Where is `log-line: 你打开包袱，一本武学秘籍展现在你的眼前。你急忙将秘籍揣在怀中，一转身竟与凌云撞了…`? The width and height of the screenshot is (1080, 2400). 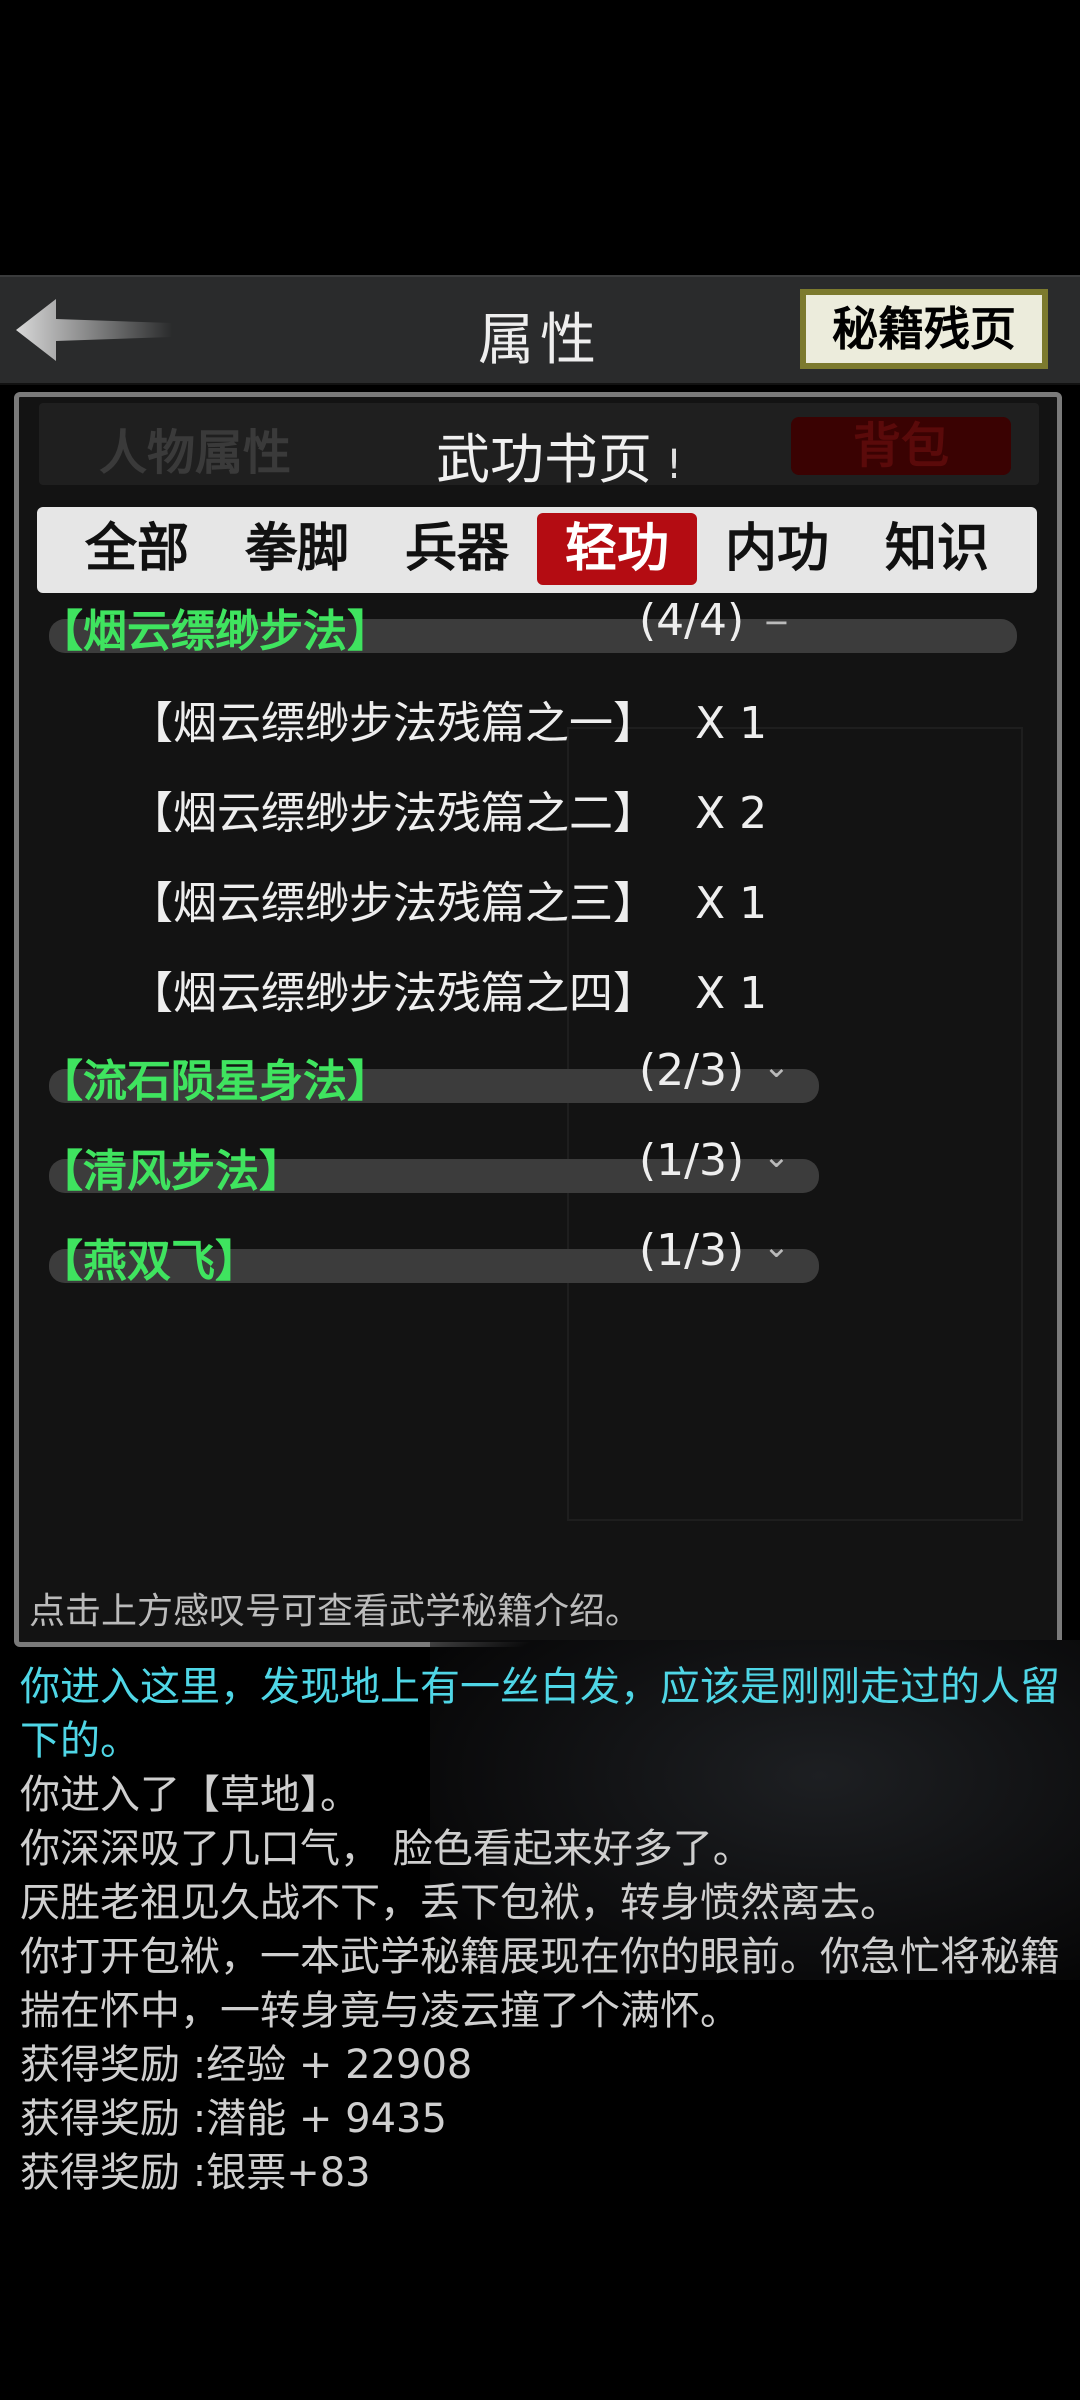
log-line: 你打开包袱，一本武学秘籍展现在你的眼前。你急忙将秘籍揣在怀中，一转身竟与凌云撞了… is located at coordinates (540, 1984).